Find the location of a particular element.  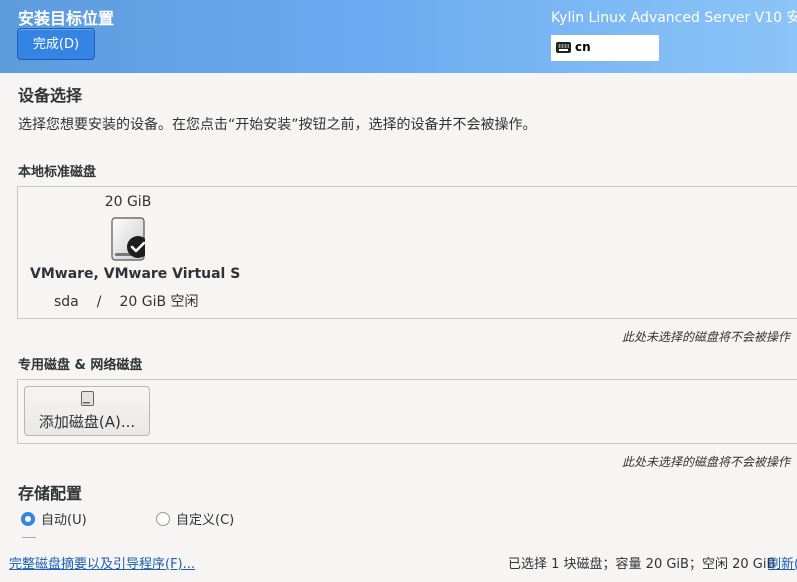

disk-free-space: 20 GiB 空闲 is located at coordinates (159, 302).